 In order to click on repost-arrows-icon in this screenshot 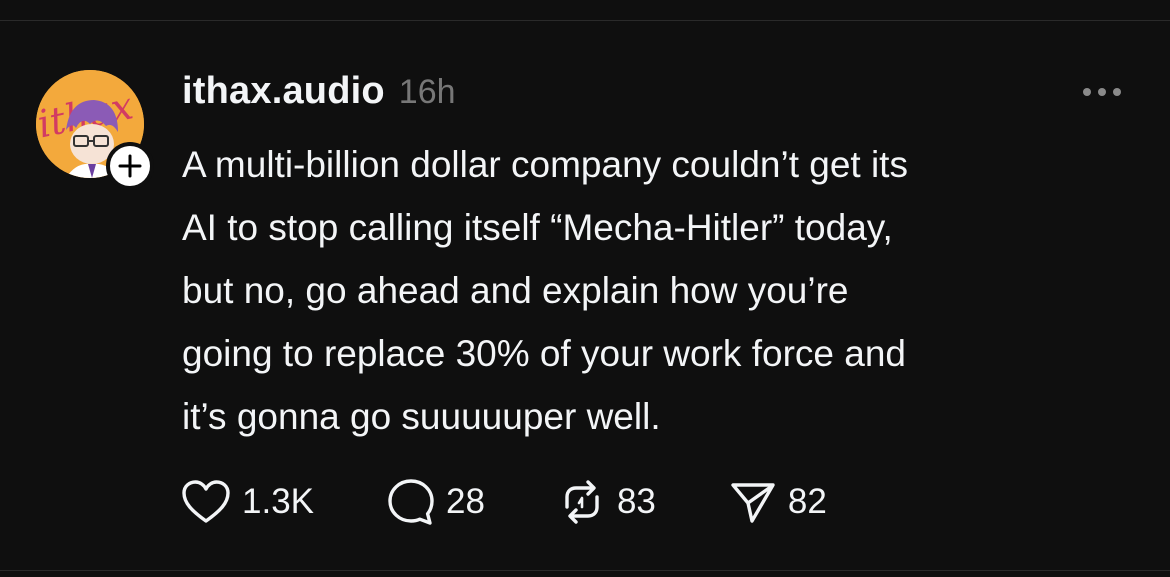, I will do `click(582, 502)`.